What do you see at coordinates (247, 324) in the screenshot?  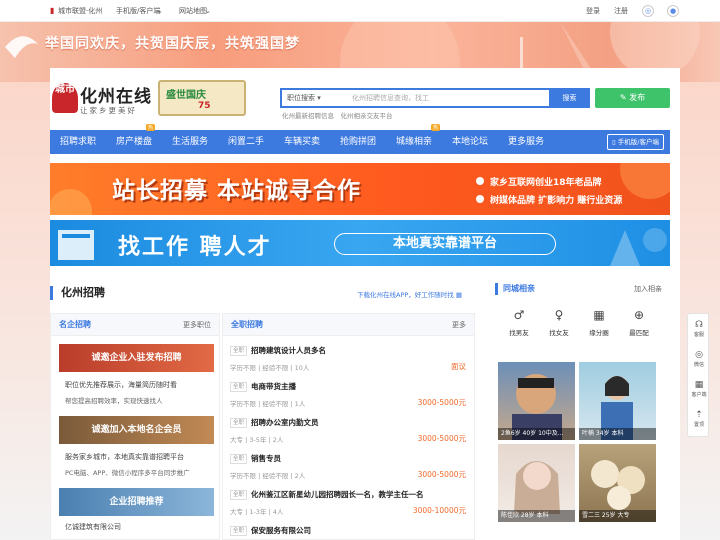 I see `jobs-title: 全职招聘` at bounding box center [247, 324].